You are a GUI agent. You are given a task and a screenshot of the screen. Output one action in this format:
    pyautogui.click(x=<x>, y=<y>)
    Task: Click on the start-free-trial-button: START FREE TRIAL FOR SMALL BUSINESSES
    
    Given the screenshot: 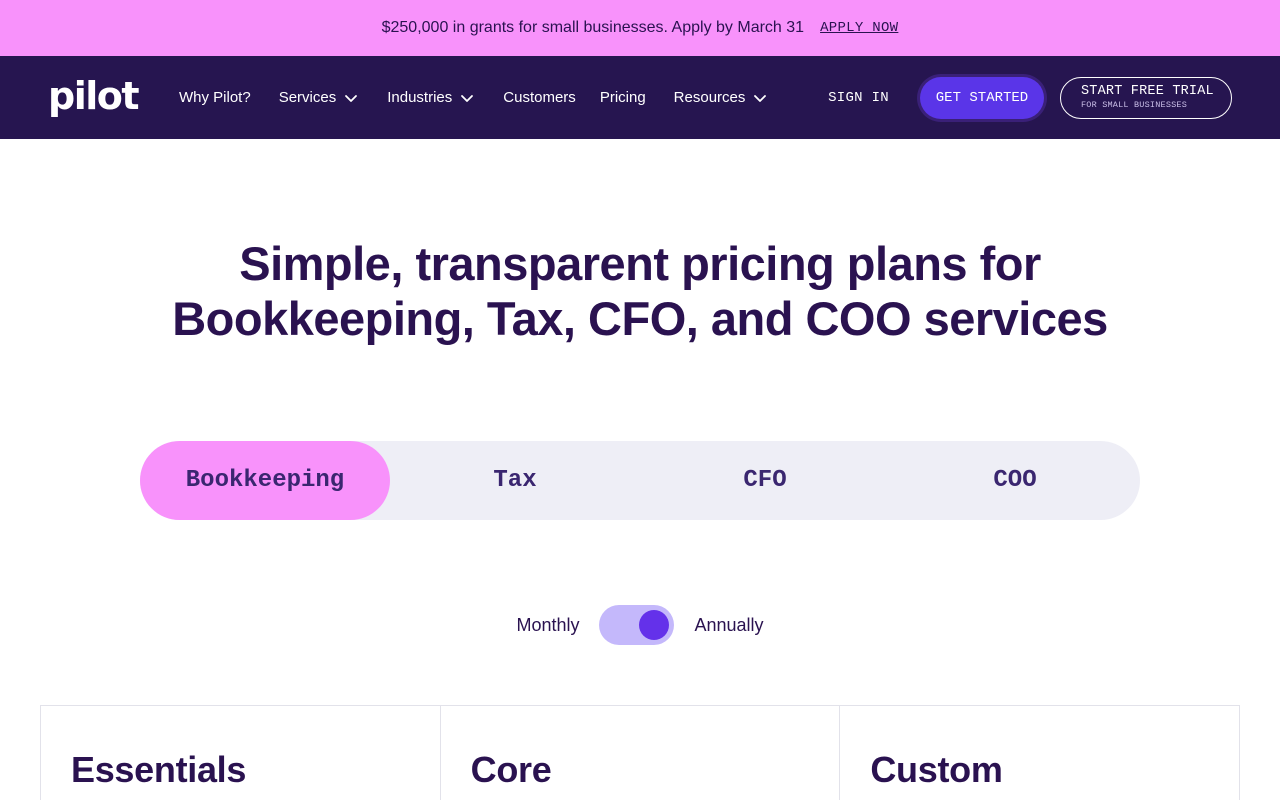 What is the action you would take?
    pyautogui.click(x=1146, y=97)
    